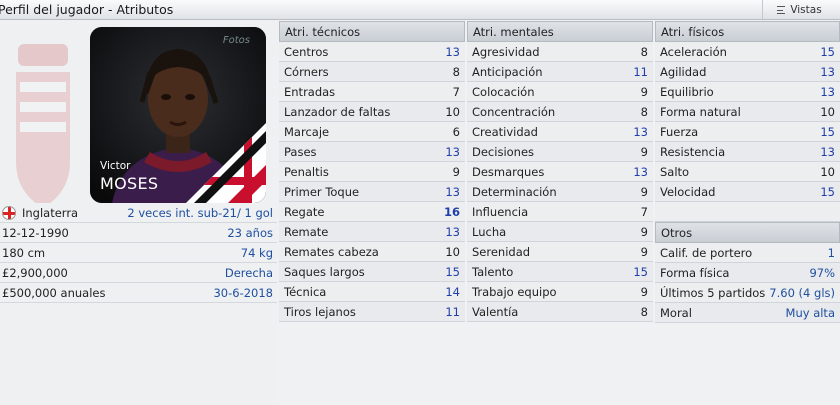  I want to click on technical-row: Lanzador de faltas 10, so click(372, 112).